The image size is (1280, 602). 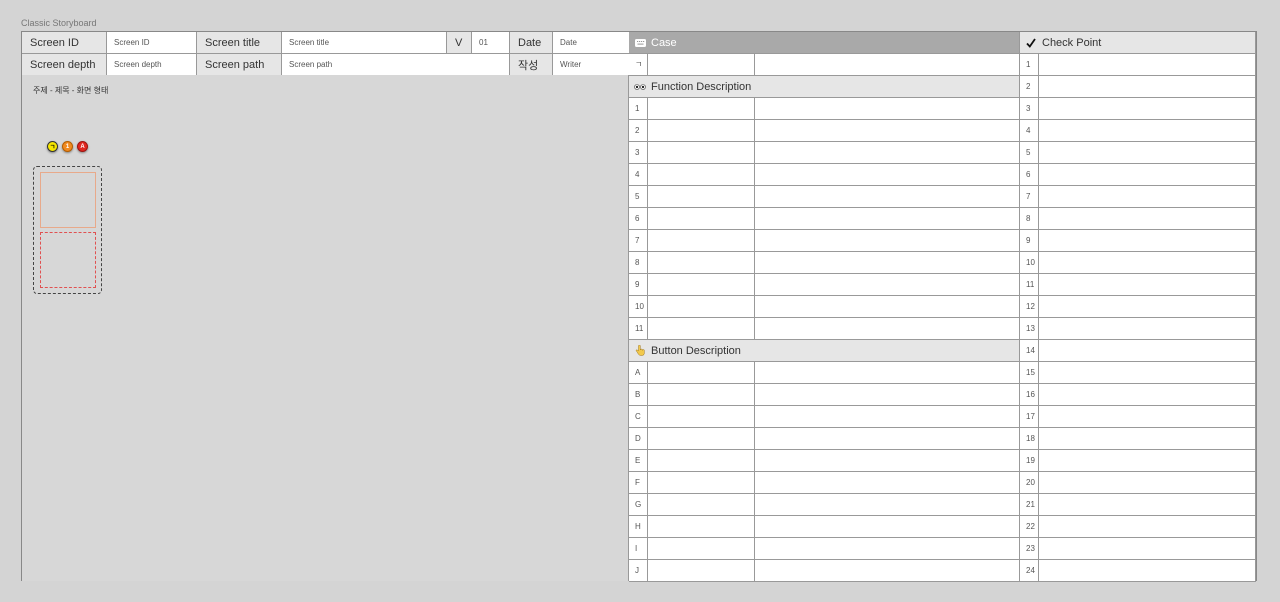 What do you see at coordinates (638, 571) in the screenshot?
I see `button-row-number: J` at bounding box center [638, 571].